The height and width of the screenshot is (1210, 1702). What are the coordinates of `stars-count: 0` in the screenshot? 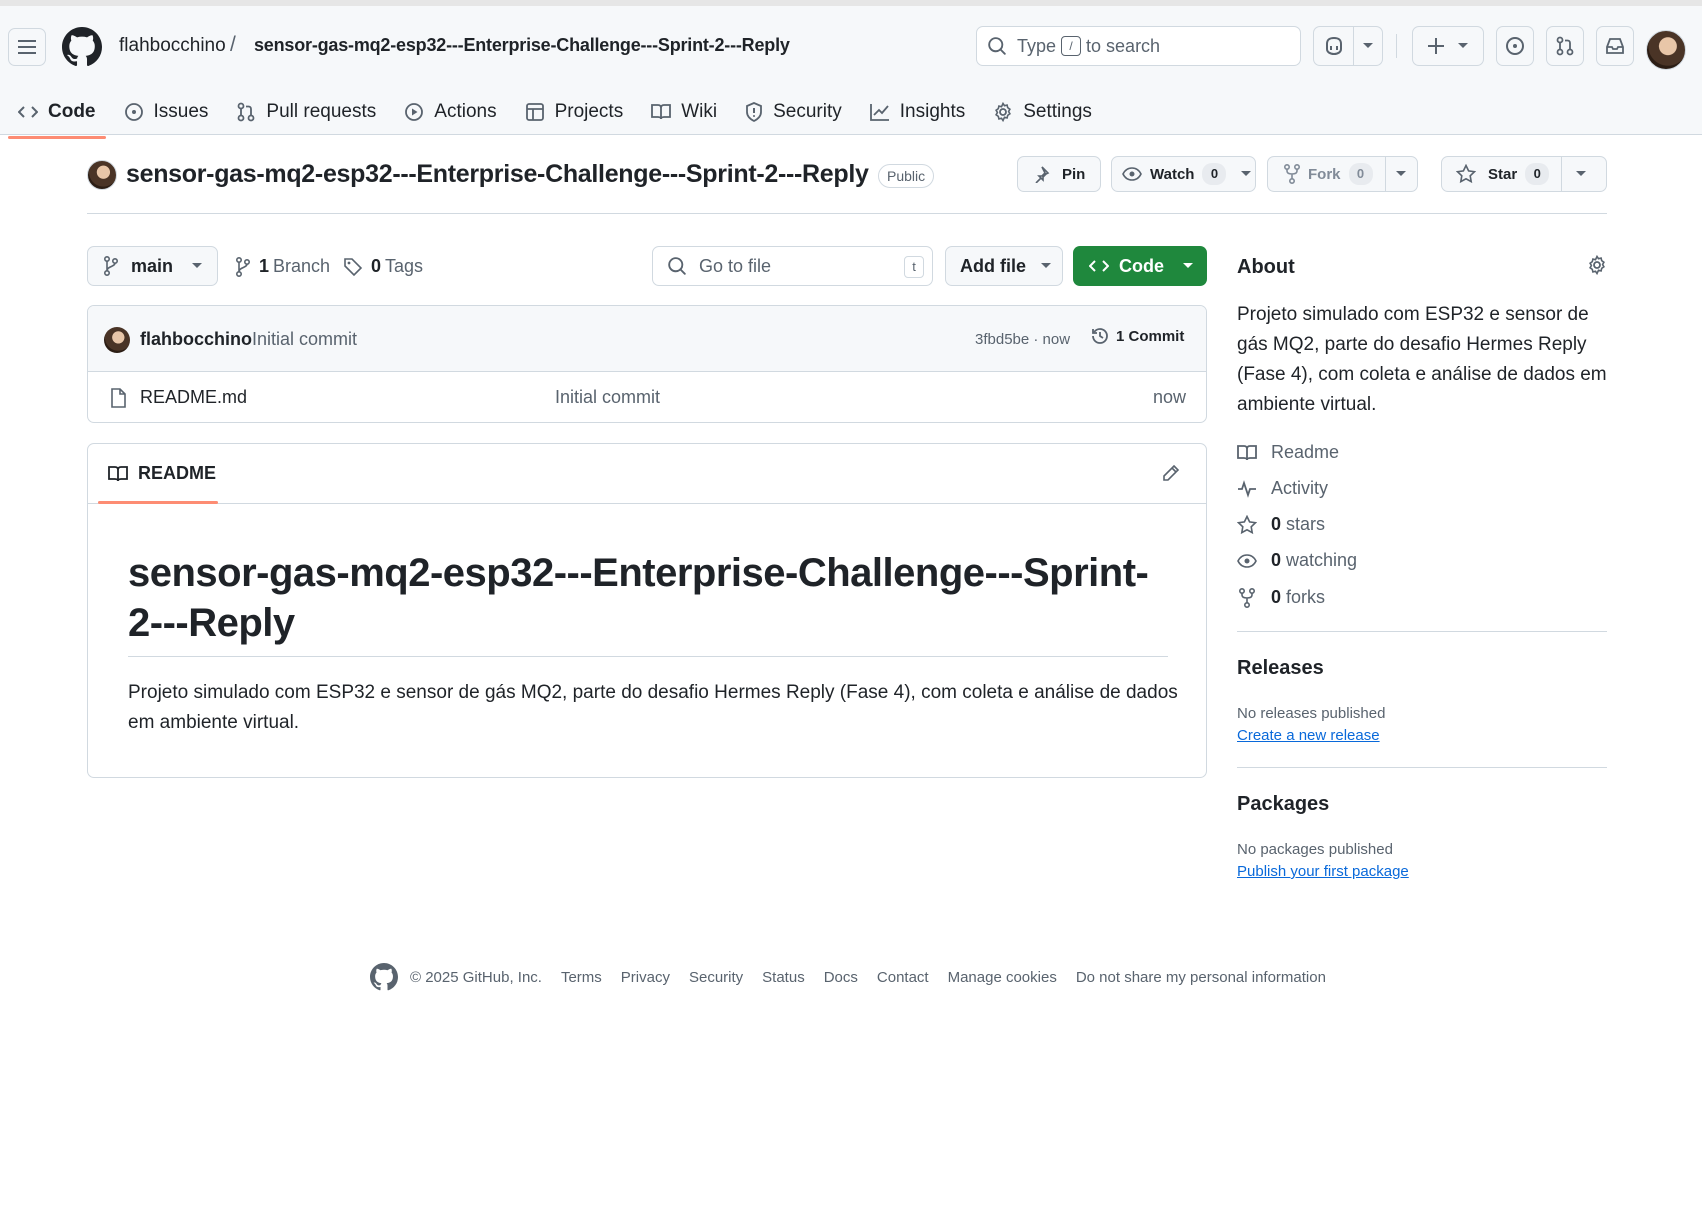 It's located at (1276, 524).